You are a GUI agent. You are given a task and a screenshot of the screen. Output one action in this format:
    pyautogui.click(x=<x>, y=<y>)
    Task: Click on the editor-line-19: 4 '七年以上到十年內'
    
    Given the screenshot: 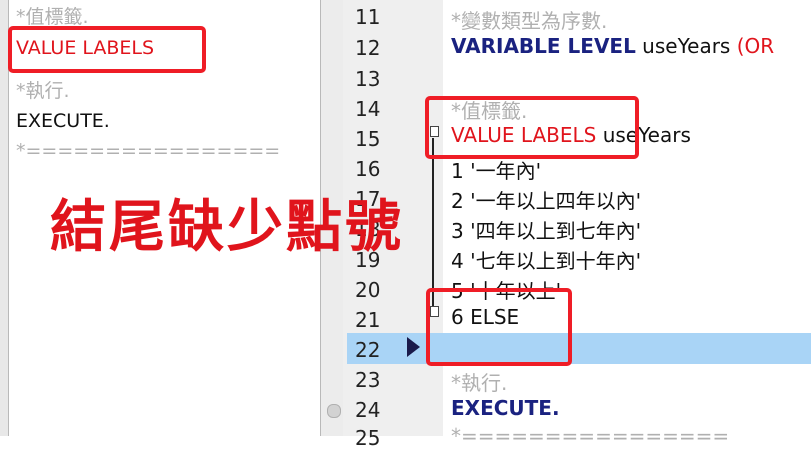 What is the action you would take?
    pyautogui.click(x=546, y=259)
    